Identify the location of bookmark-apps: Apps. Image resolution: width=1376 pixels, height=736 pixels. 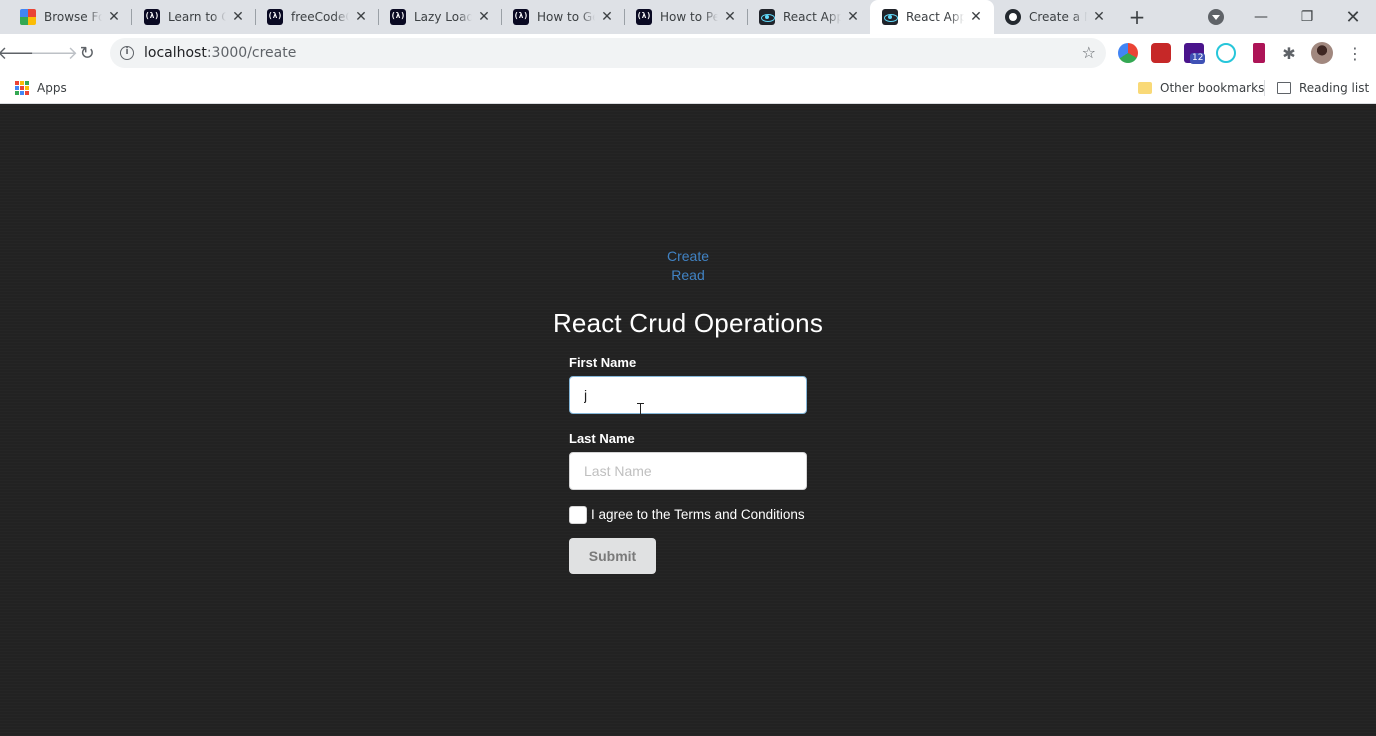
(41, 88).